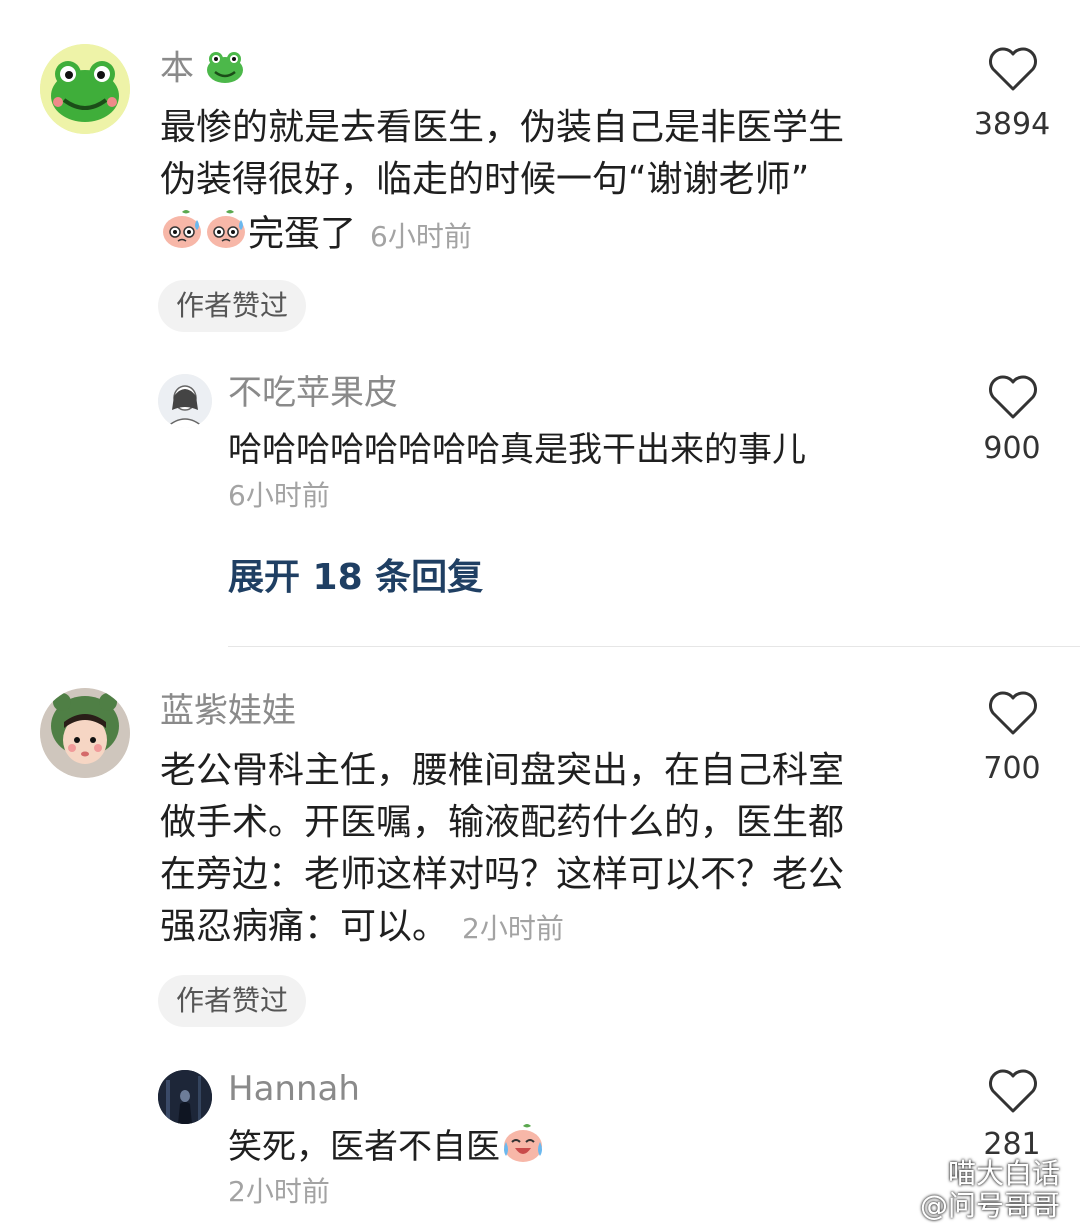 Image resolution: width=1080 pixels, height=1223 pixels. I want to click on comment-text-line: 伪装得很好，临走的时候一句“谢谢老师”, so click(485, 179).